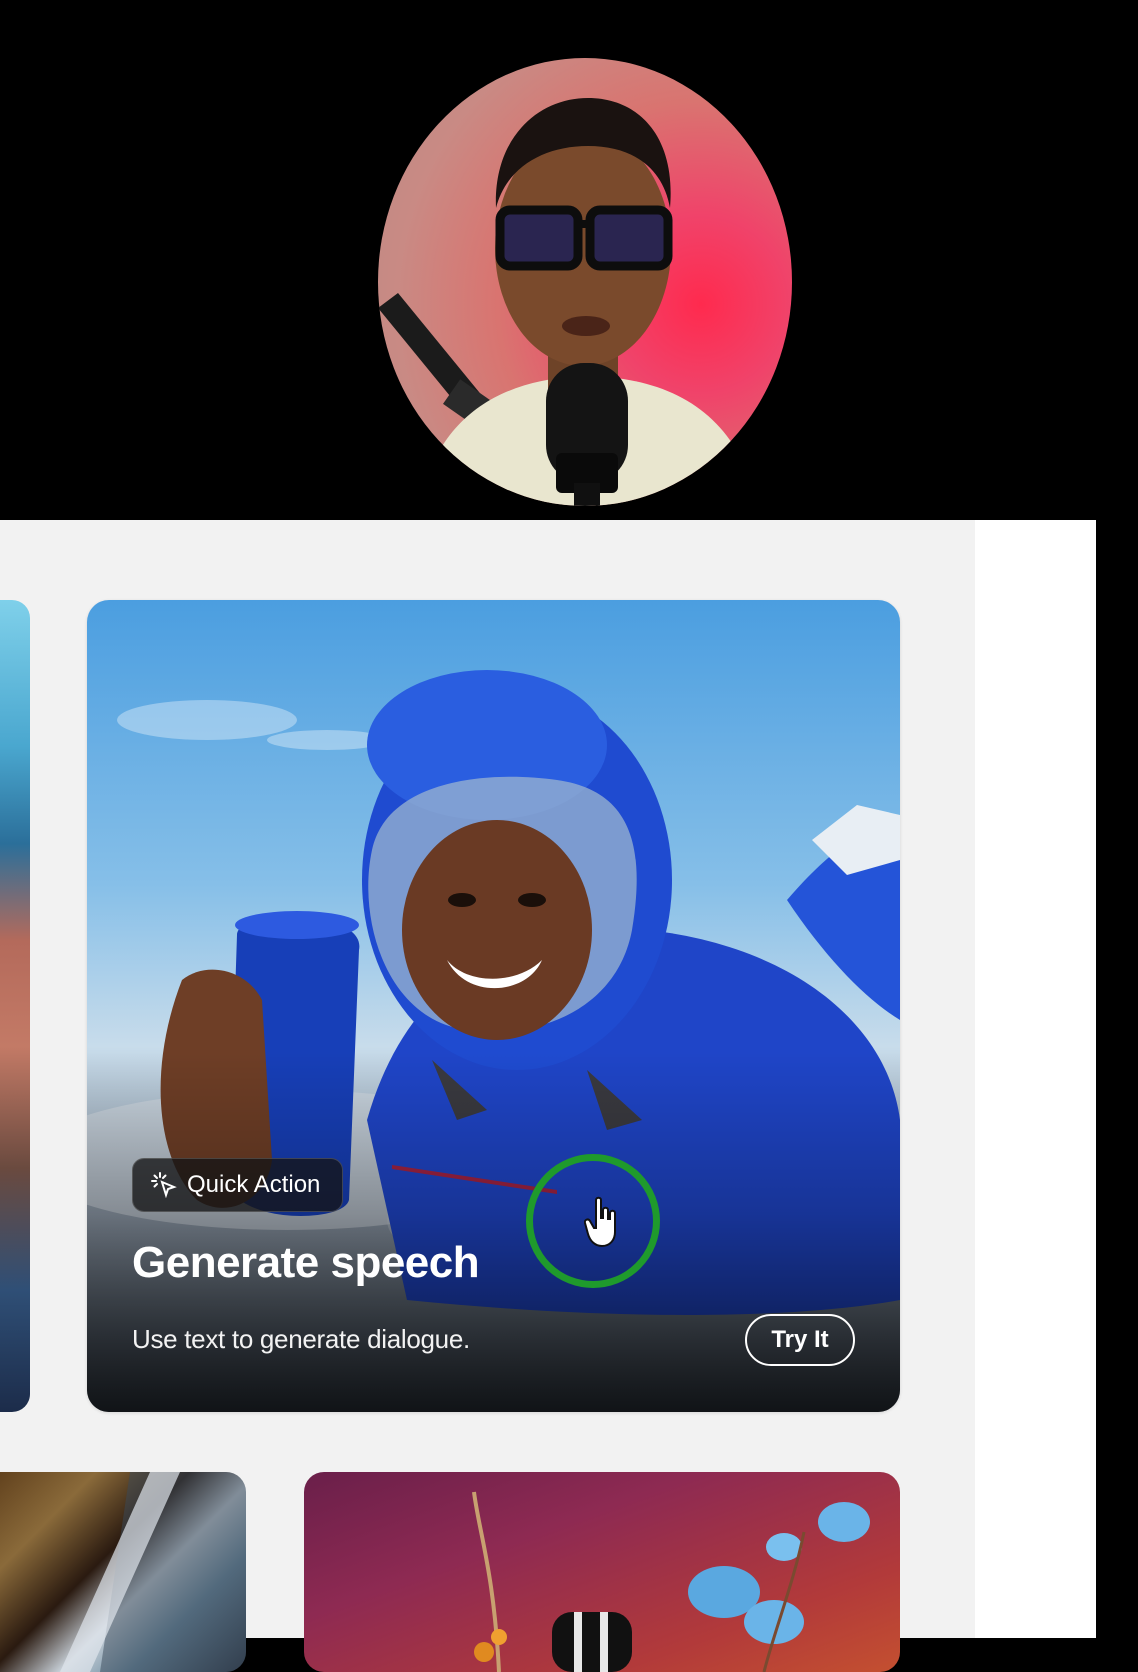 Image resolution: width=1138 pixels, height=1672 pixels. Describe the element at coordinates (600, 1222) in the screenshot. I see `hand-pointer-icon` at that location.